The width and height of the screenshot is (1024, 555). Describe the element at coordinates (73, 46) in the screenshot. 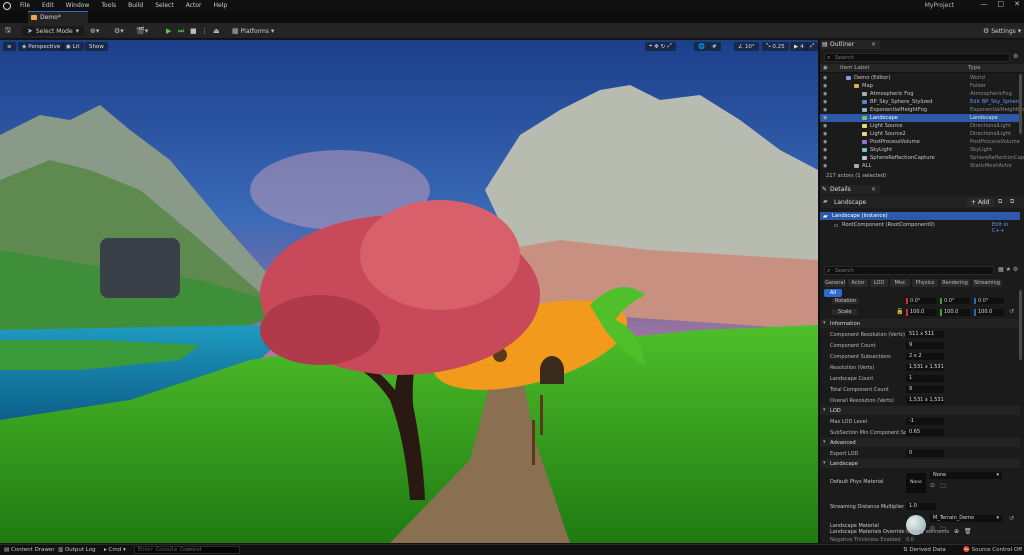

I see `lit-button: ◉ Lit` at that location.